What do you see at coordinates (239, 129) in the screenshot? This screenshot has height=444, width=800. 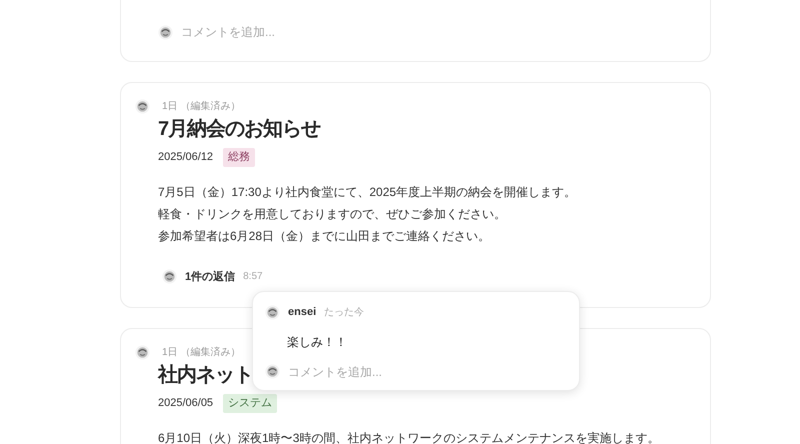 I see `post-title: 7月納会のお知らせ` at bounding box center [239, 129].